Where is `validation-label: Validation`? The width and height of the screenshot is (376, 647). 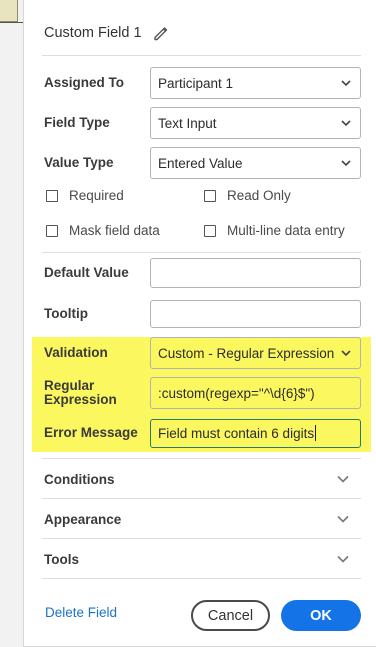 validation-label: Validation is located at coordinates (76, 352).